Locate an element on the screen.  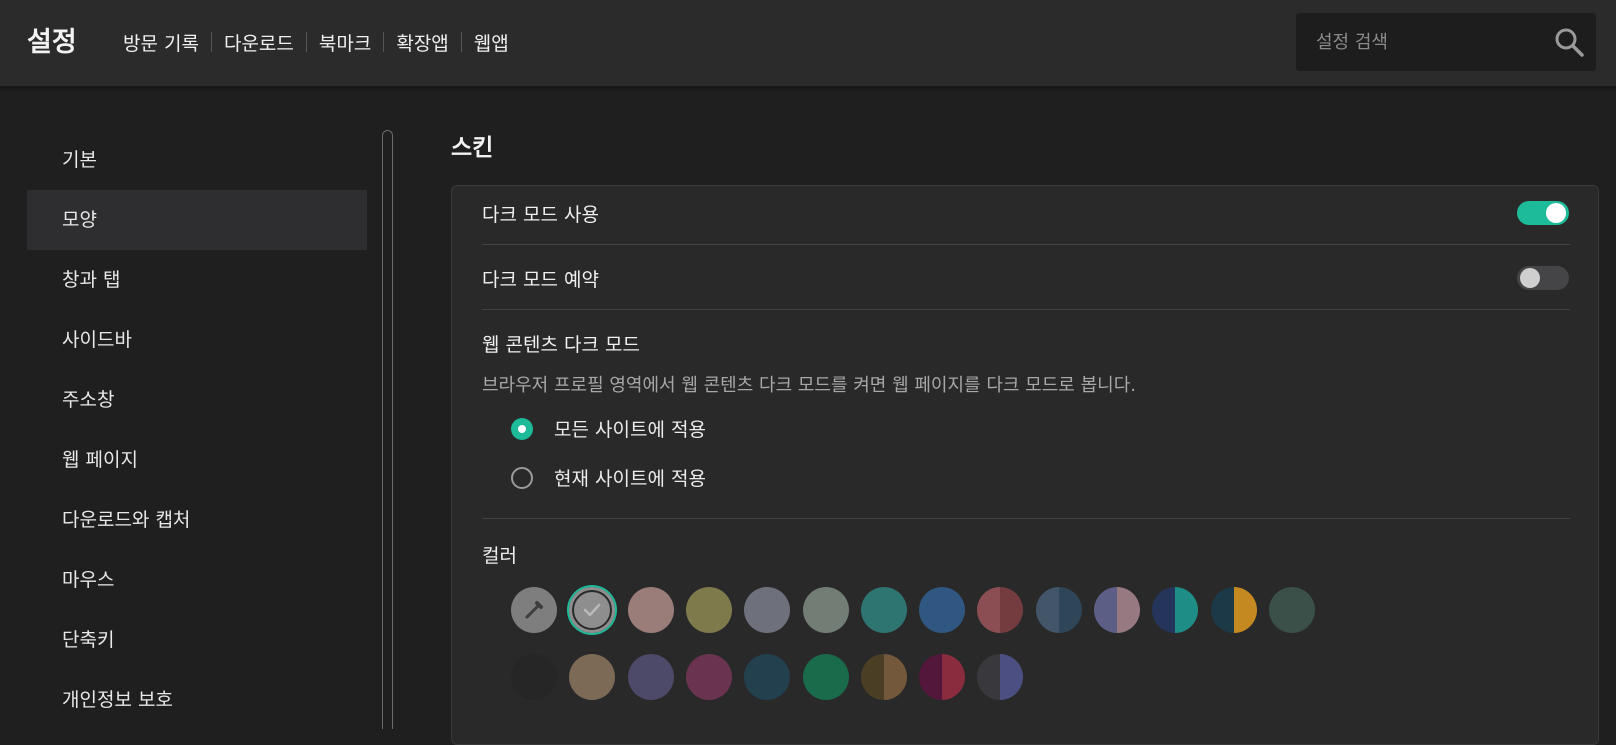
dark-mode-label: 다크 모드 사용 is located at coordinates (540, 215).